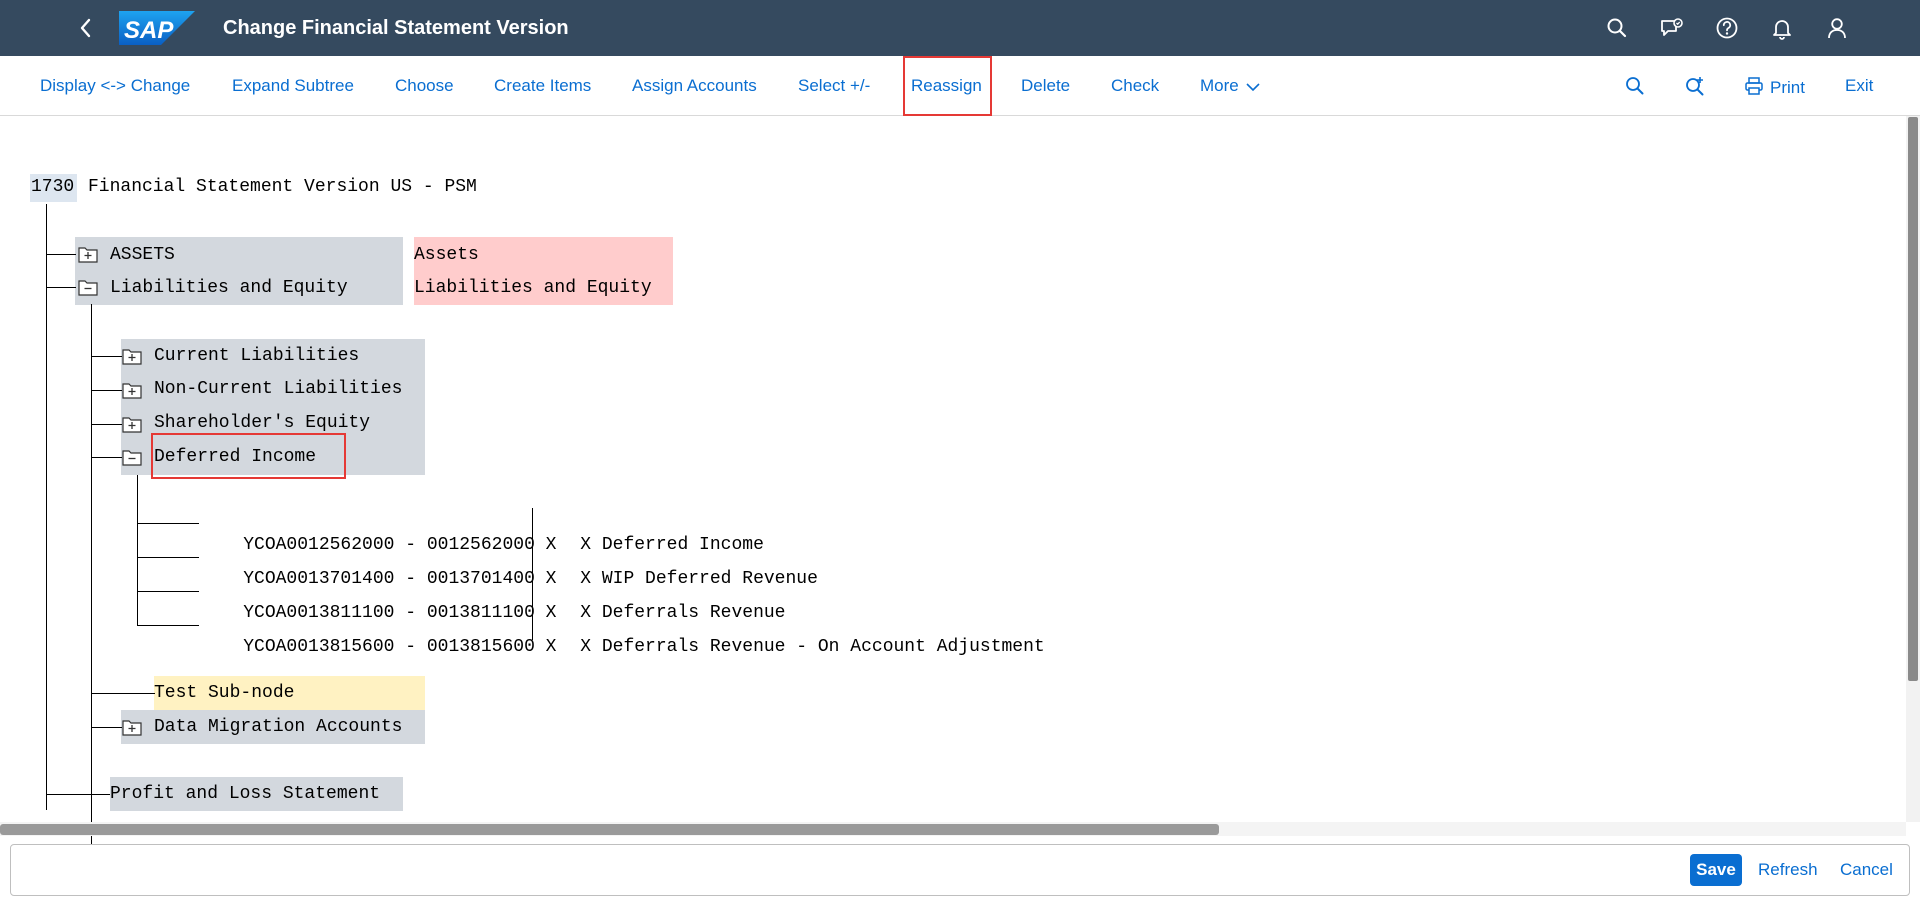 The height and width of the screenshot is (902, 1920). I want to click on reassign-highlight, so click(947, 86).